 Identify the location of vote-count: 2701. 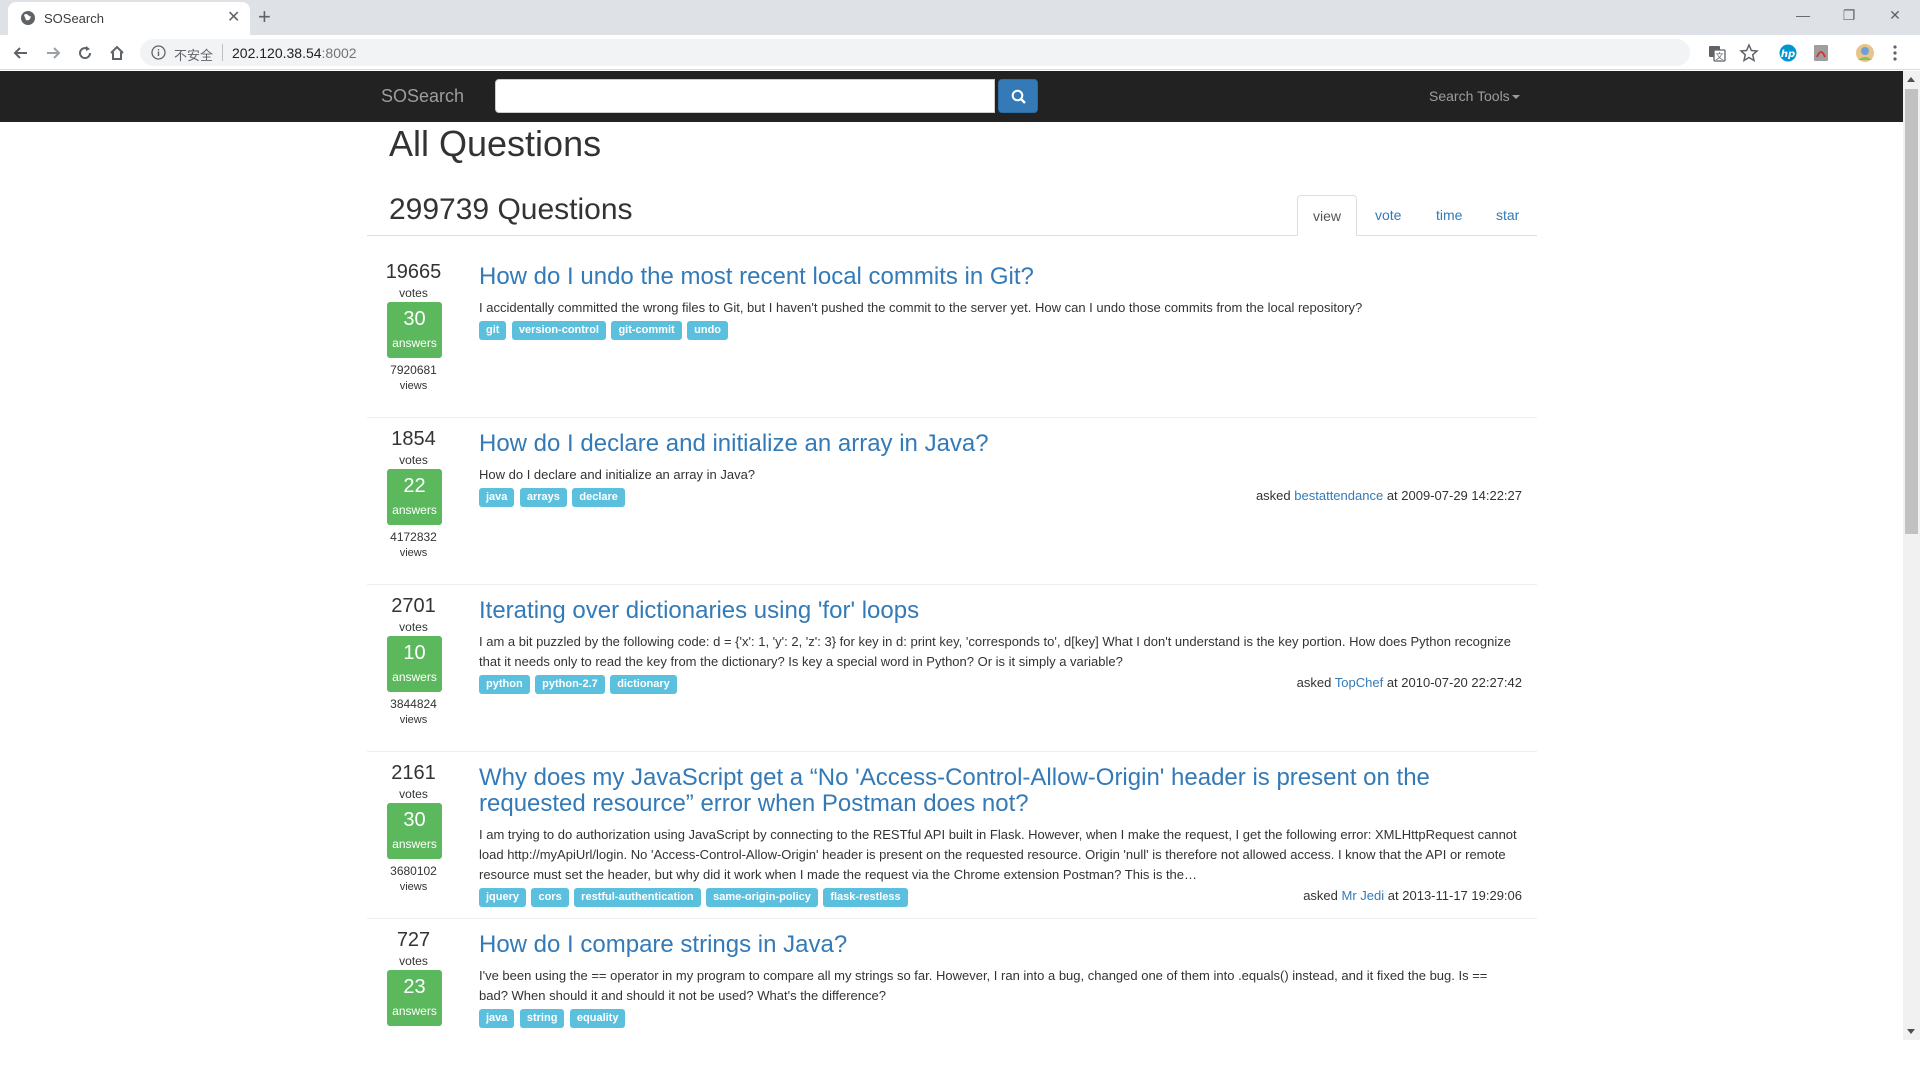
(413, 606).